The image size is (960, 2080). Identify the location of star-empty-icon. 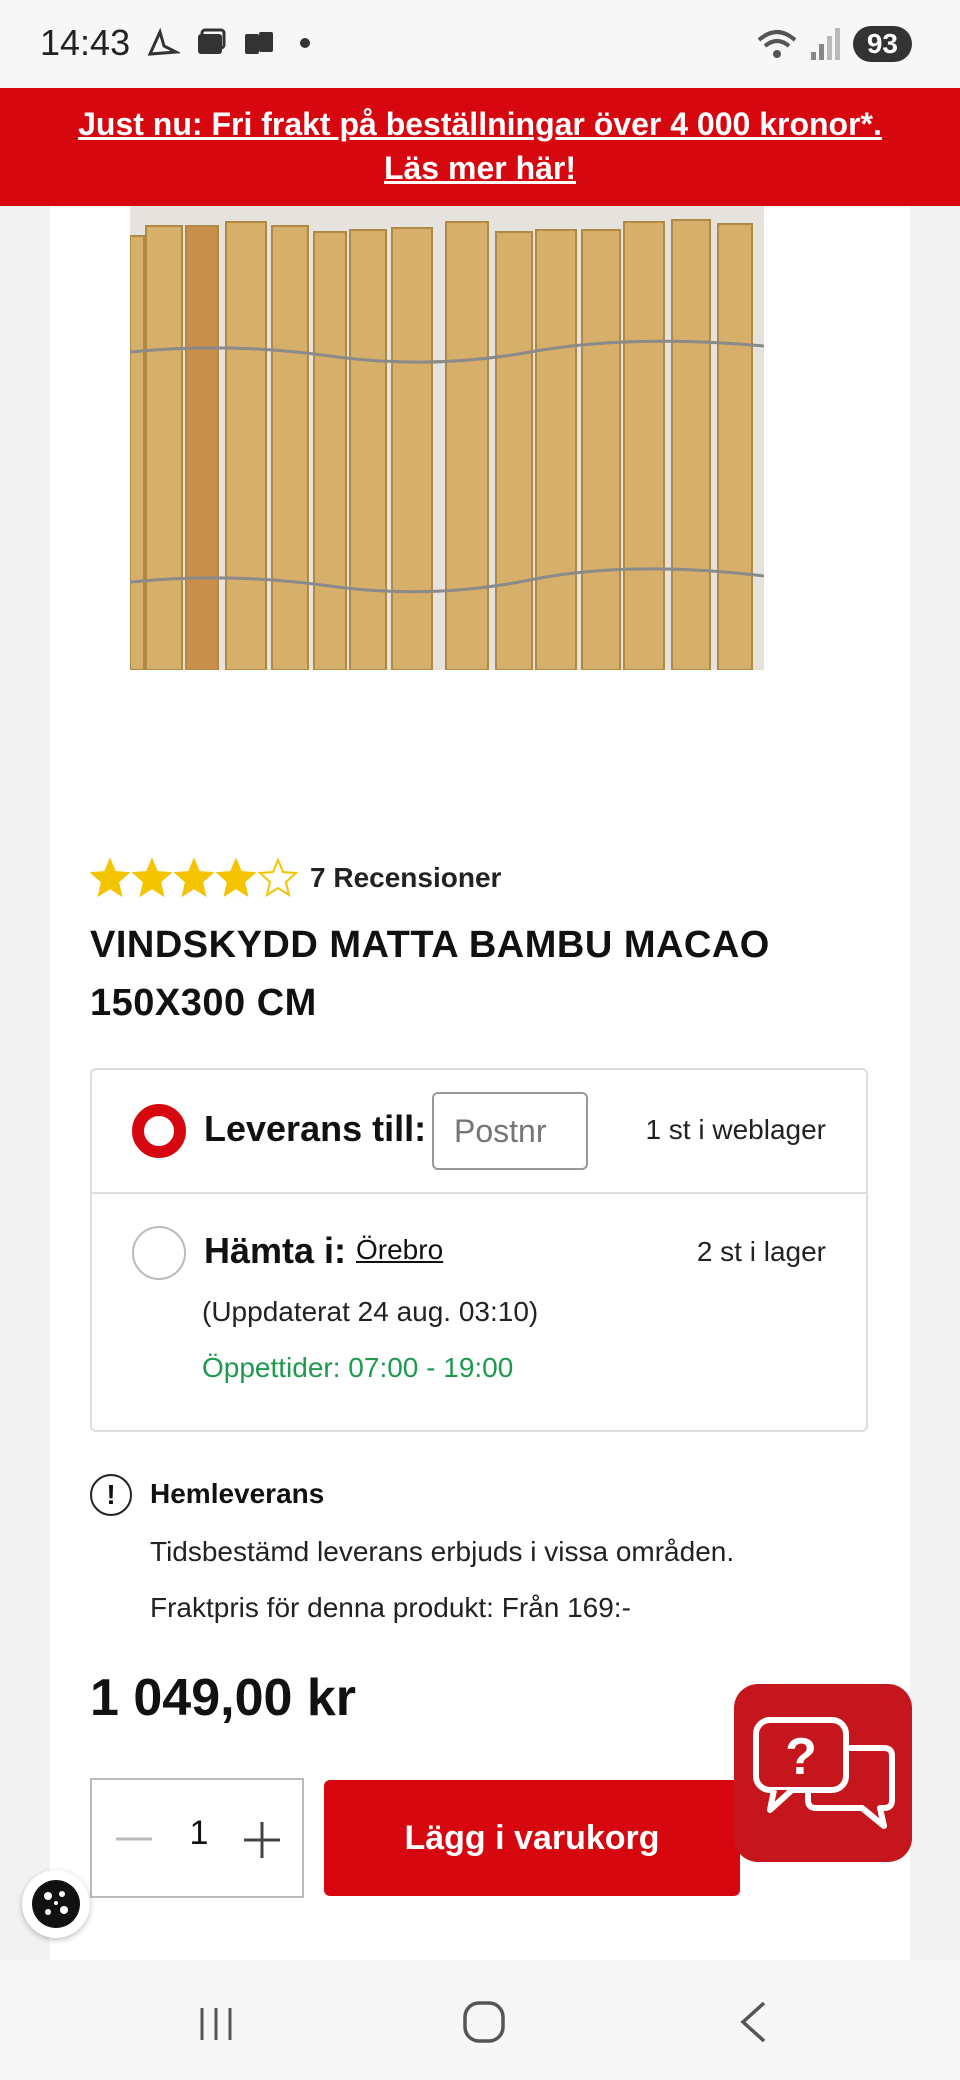
(278, 878).